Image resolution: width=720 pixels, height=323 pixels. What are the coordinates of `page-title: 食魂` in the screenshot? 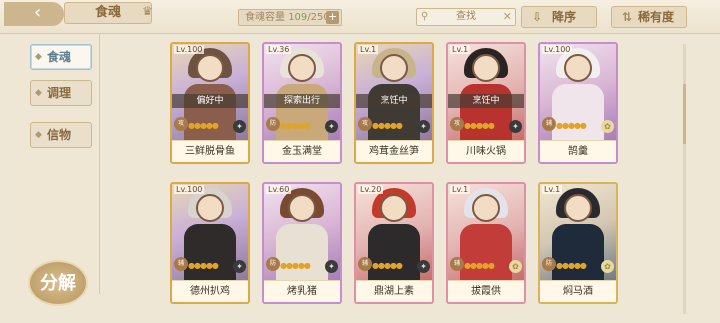 It's located at (108, 13).